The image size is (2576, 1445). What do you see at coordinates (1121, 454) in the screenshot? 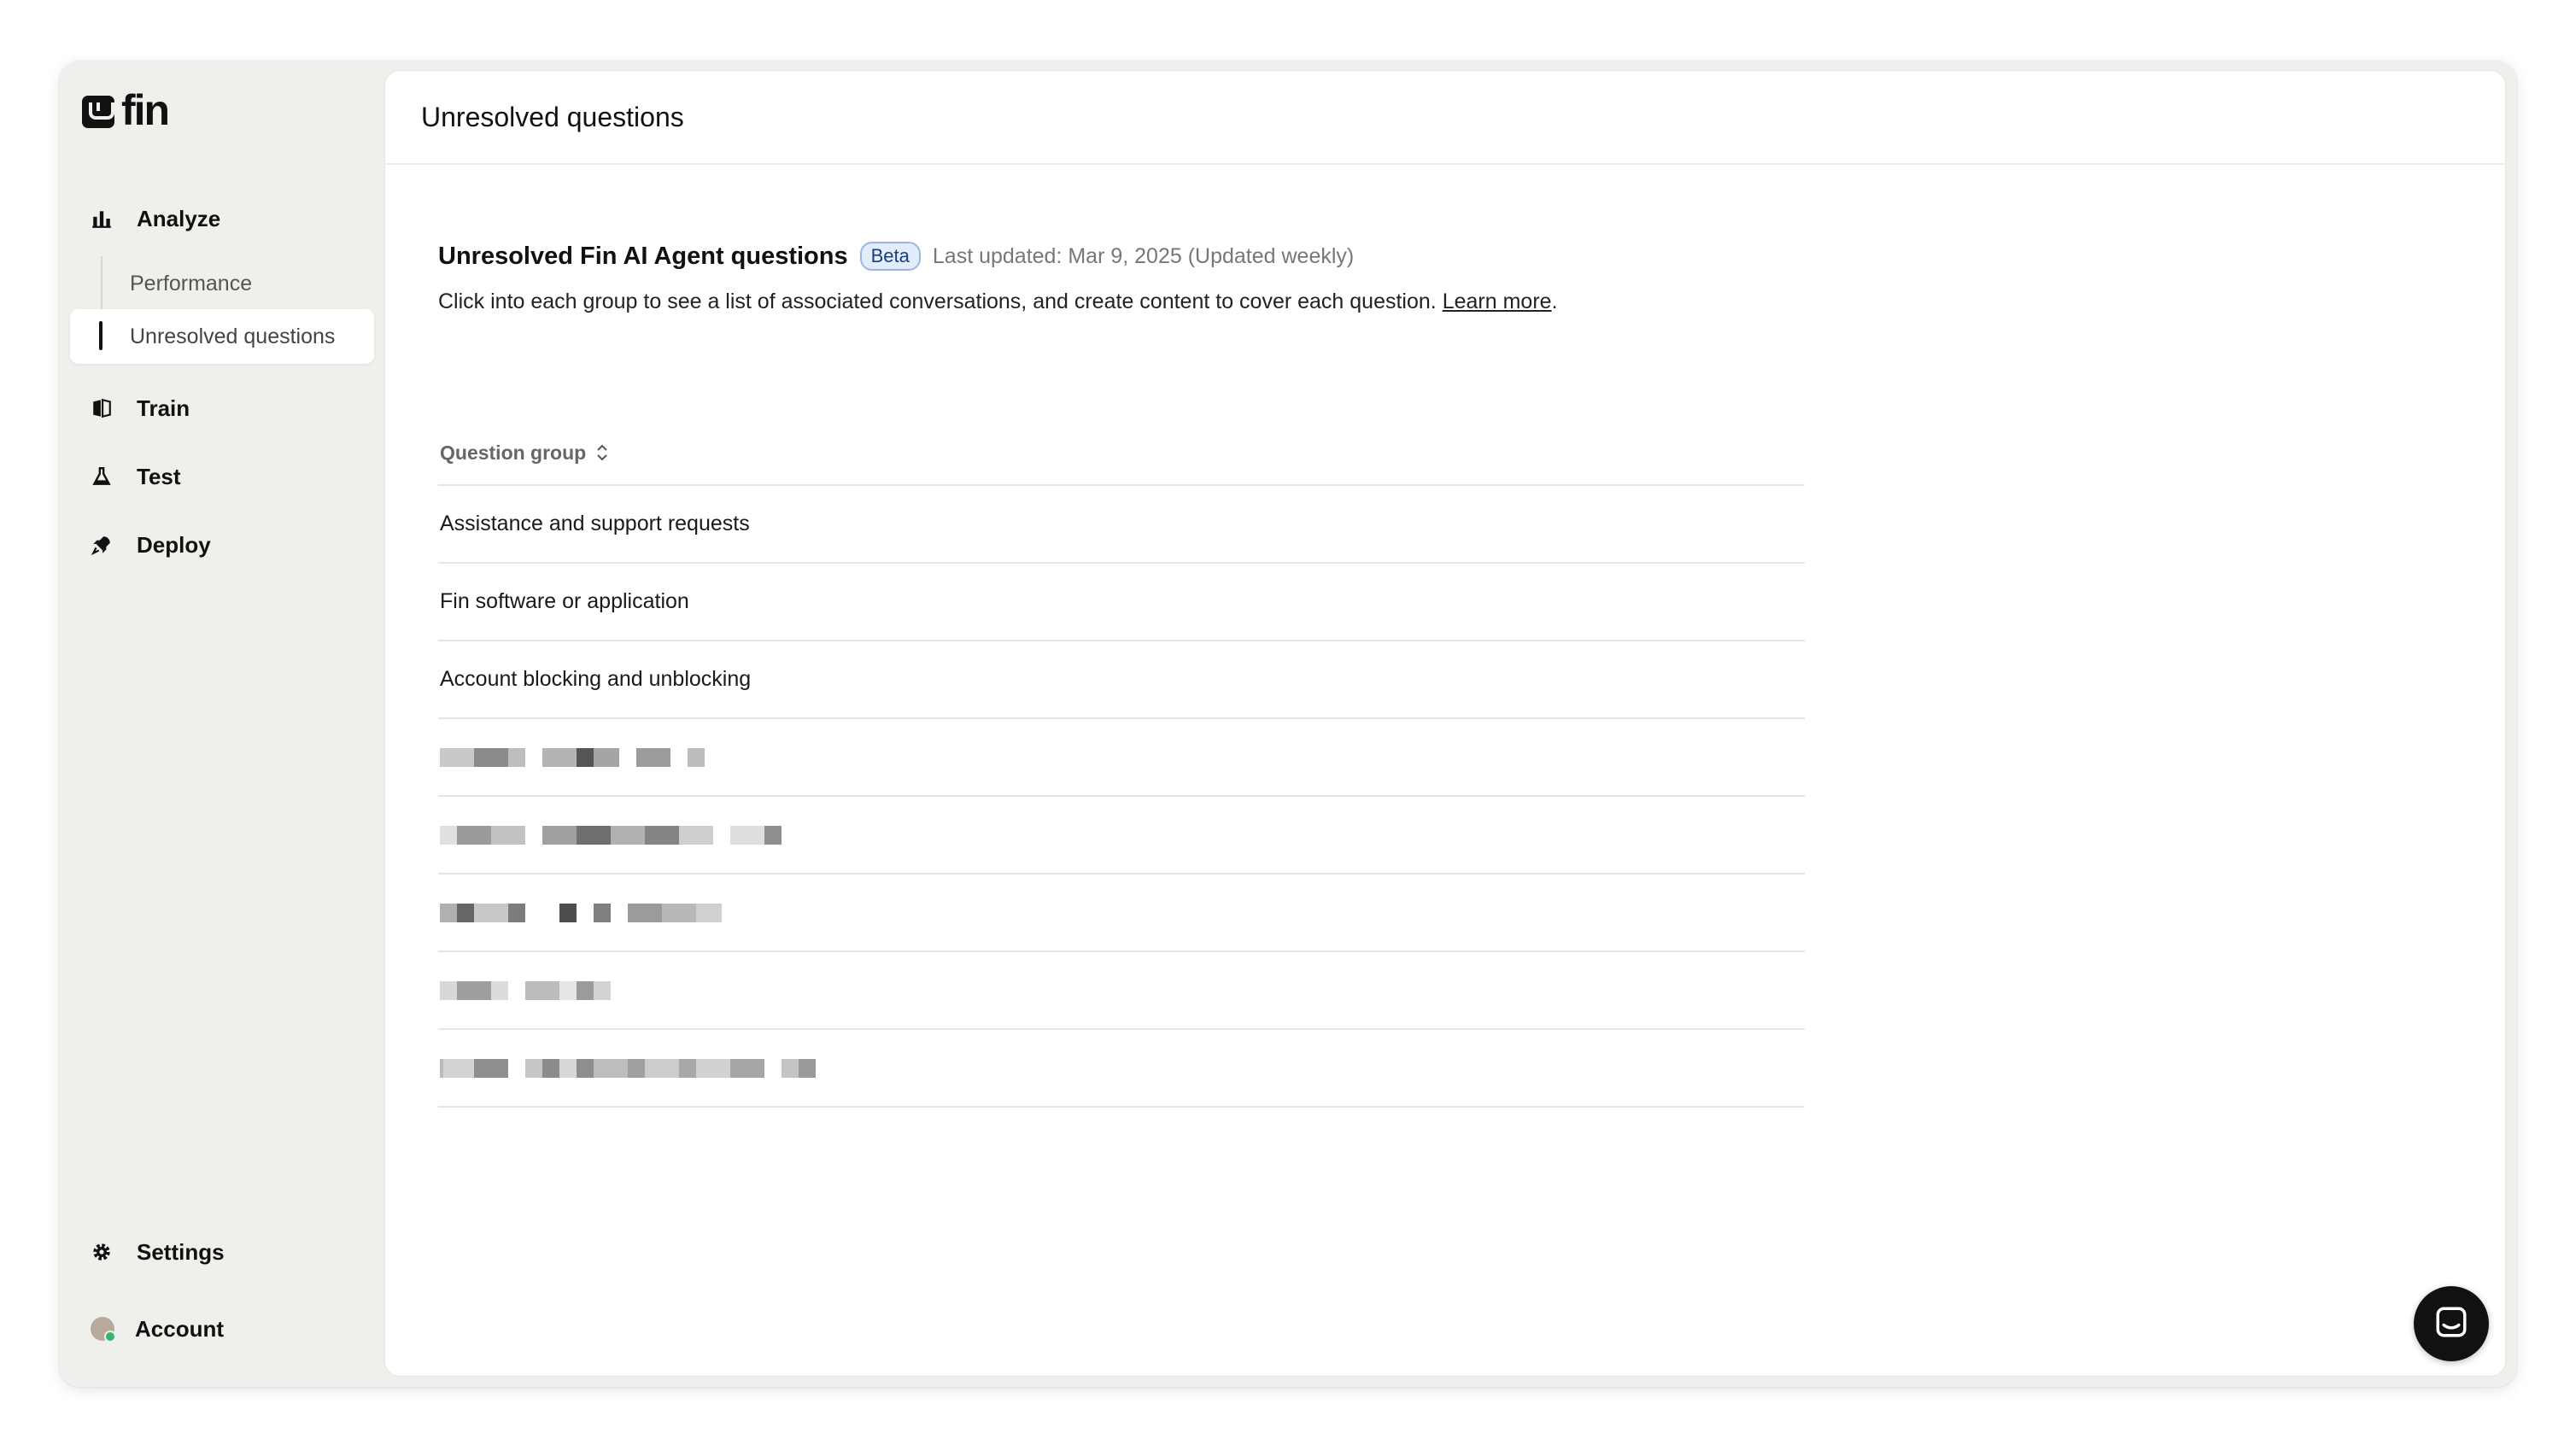
I see `table-header: Question group` at bounding box center [1121, 454].